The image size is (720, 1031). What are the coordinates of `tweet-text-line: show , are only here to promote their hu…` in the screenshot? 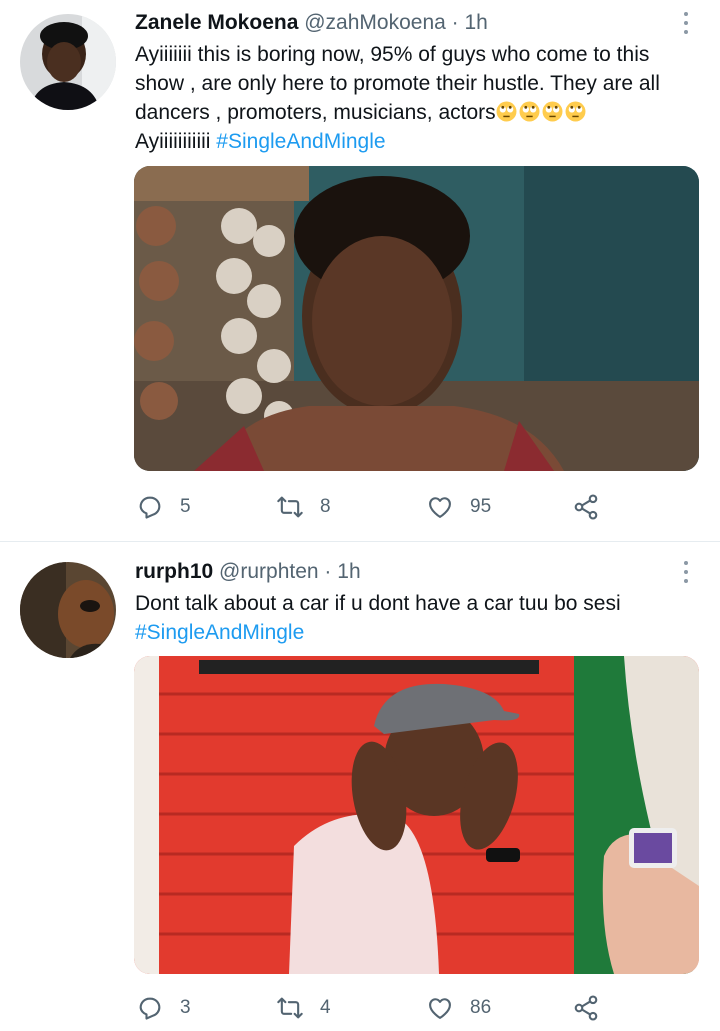 It's located at (397, 83).